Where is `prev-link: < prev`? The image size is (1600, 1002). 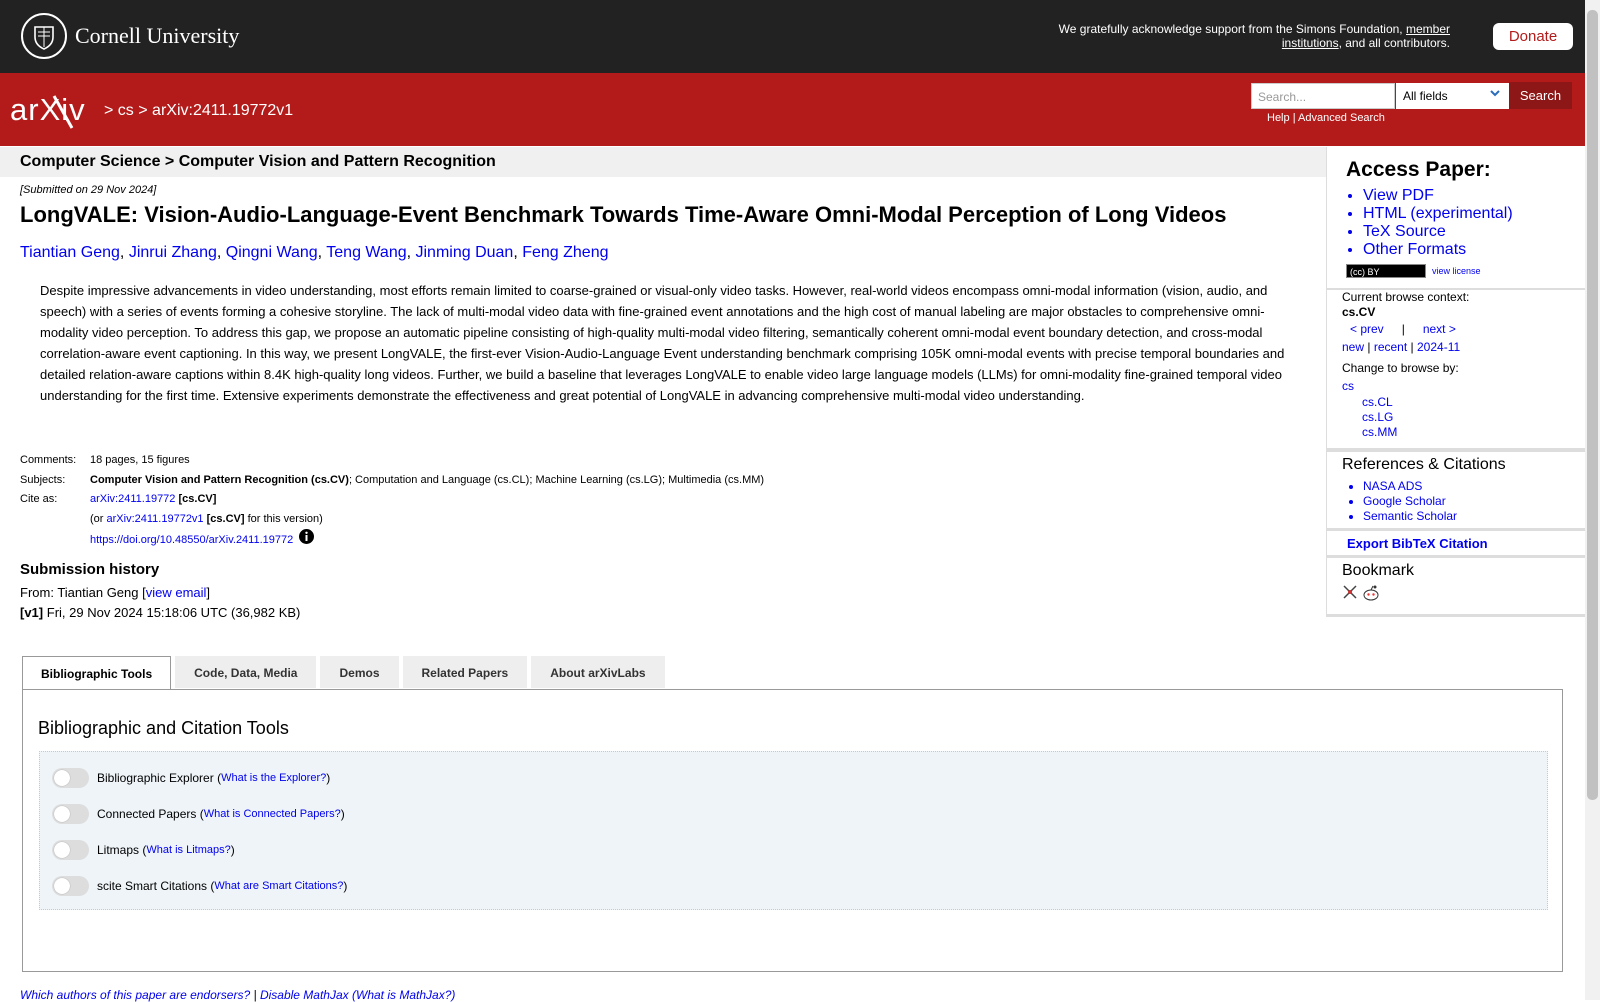
prev-link: < prev is located at coordinates (1367, 329).